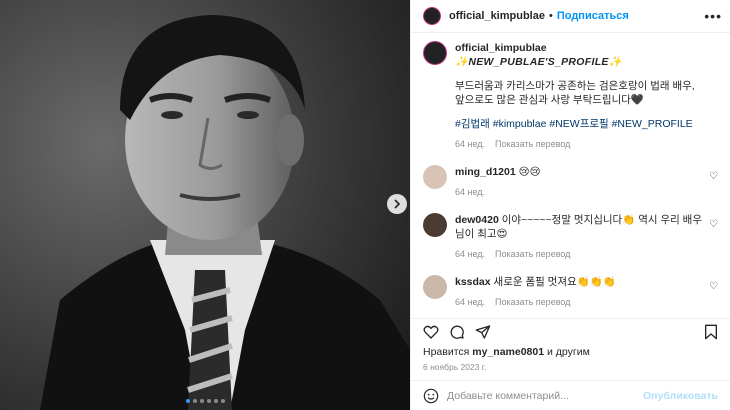 Image resolution: width=730 pixels, height=410 pixels. Describe the element at coordinates (470, 144) in the screenshot. I see `caption-age: 64 нед.` at that location.